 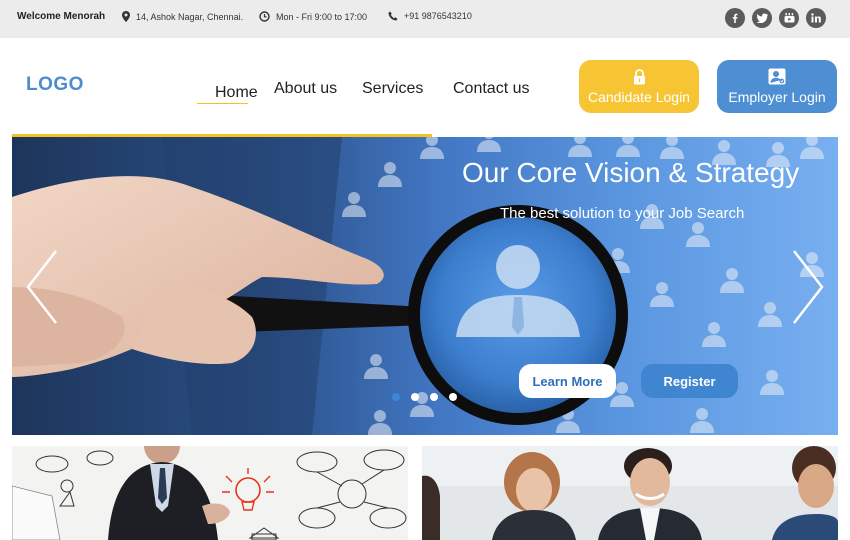 What do you see at coordinates (424, 397) in the screenshot?
I see `slider-dots` at bounding box center [424, 397].